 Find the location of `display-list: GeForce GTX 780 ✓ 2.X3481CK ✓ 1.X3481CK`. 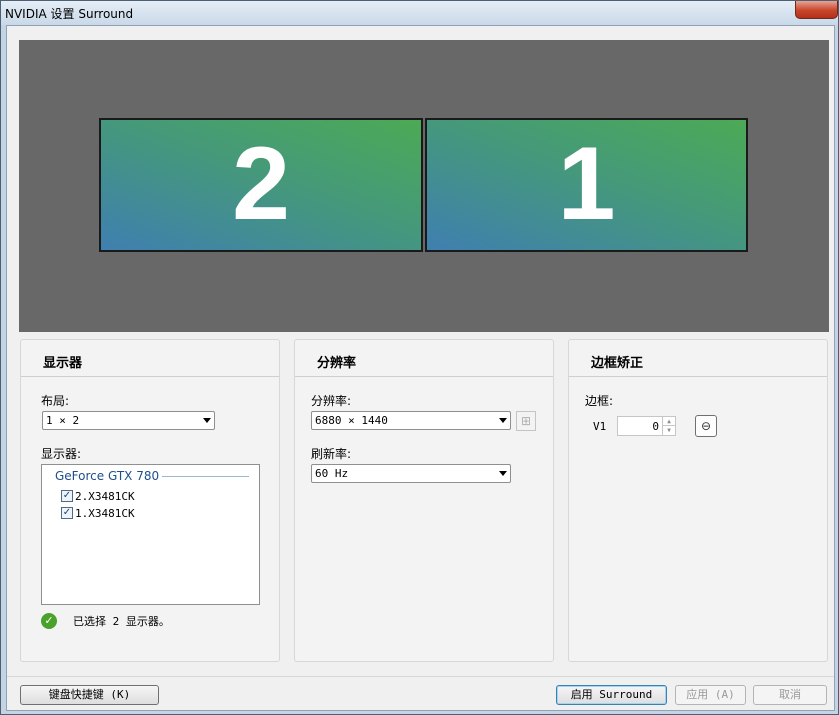

display-list: GeForce GTX 780 ✓ 2.X3481CK ✓ 1.X3481CK is located at coordinates (150, 534).